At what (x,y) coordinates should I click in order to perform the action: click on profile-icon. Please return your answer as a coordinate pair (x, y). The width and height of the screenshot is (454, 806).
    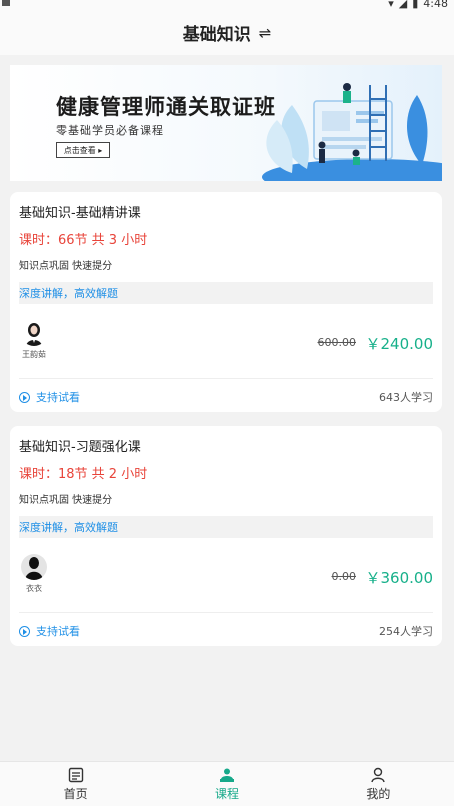
    Looking at the image, I should click on (378, 775).